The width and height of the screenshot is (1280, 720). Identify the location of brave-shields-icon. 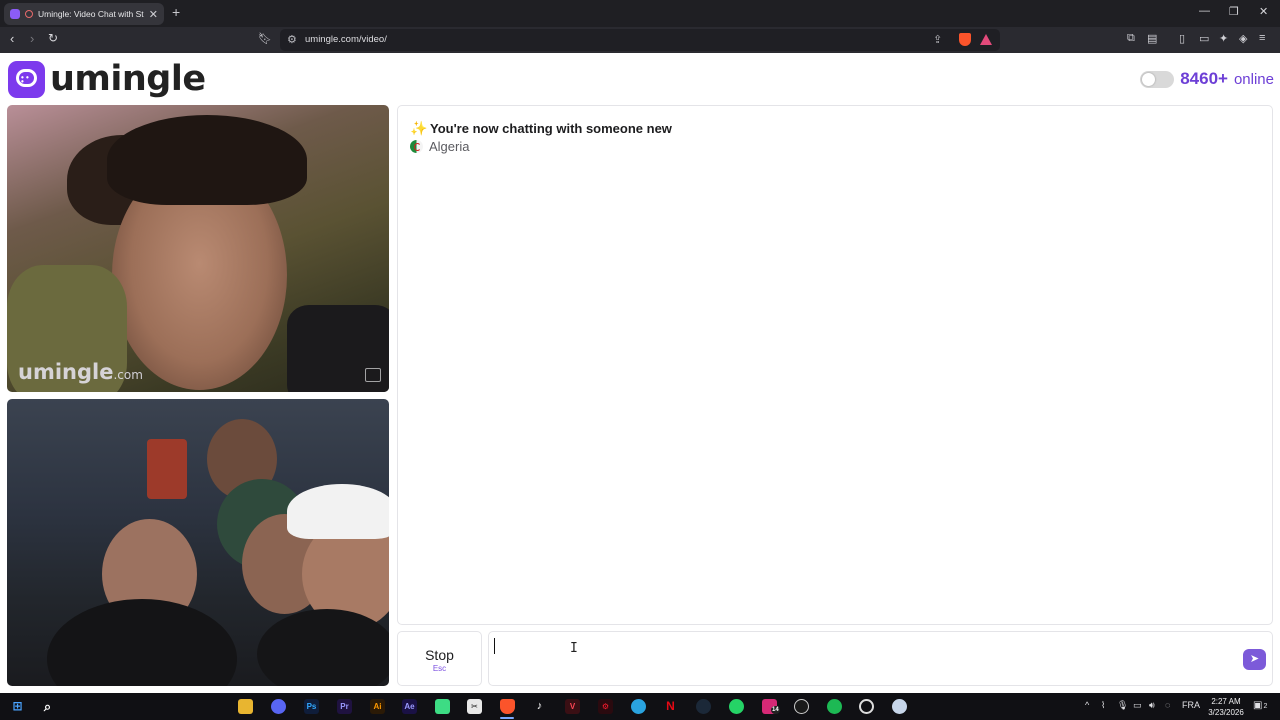
(965, 39).